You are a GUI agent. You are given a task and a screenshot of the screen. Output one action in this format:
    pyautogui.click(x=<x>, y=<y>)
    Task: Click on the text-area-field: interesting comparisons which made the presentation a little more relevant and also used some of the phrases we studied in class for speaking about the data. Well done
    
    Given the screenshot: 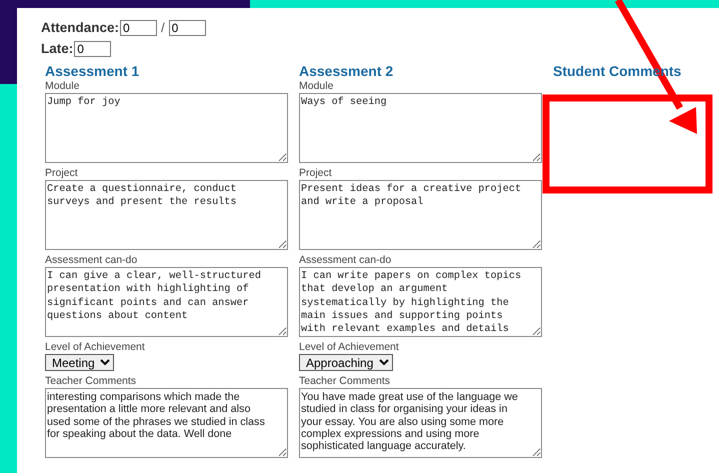 What is the action you would take?
    pyautogui.click(x=166, y=423)
    